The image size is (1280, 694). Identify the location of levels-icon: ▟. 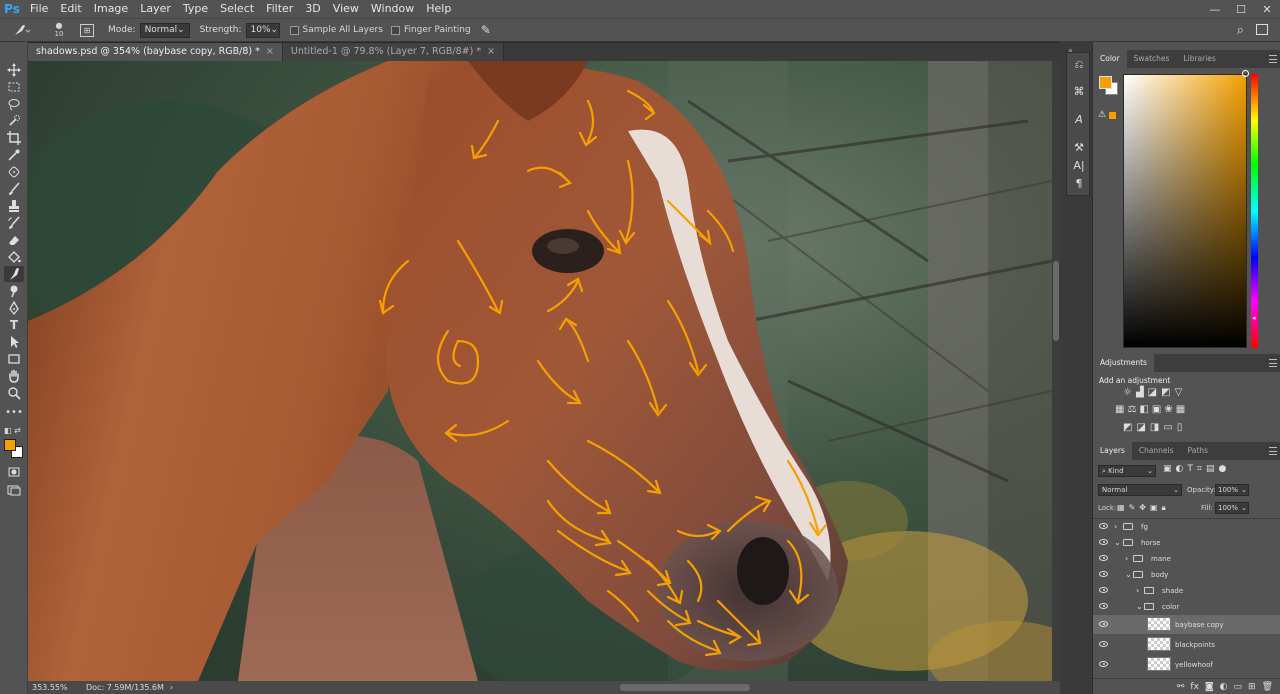
(1140, 392).